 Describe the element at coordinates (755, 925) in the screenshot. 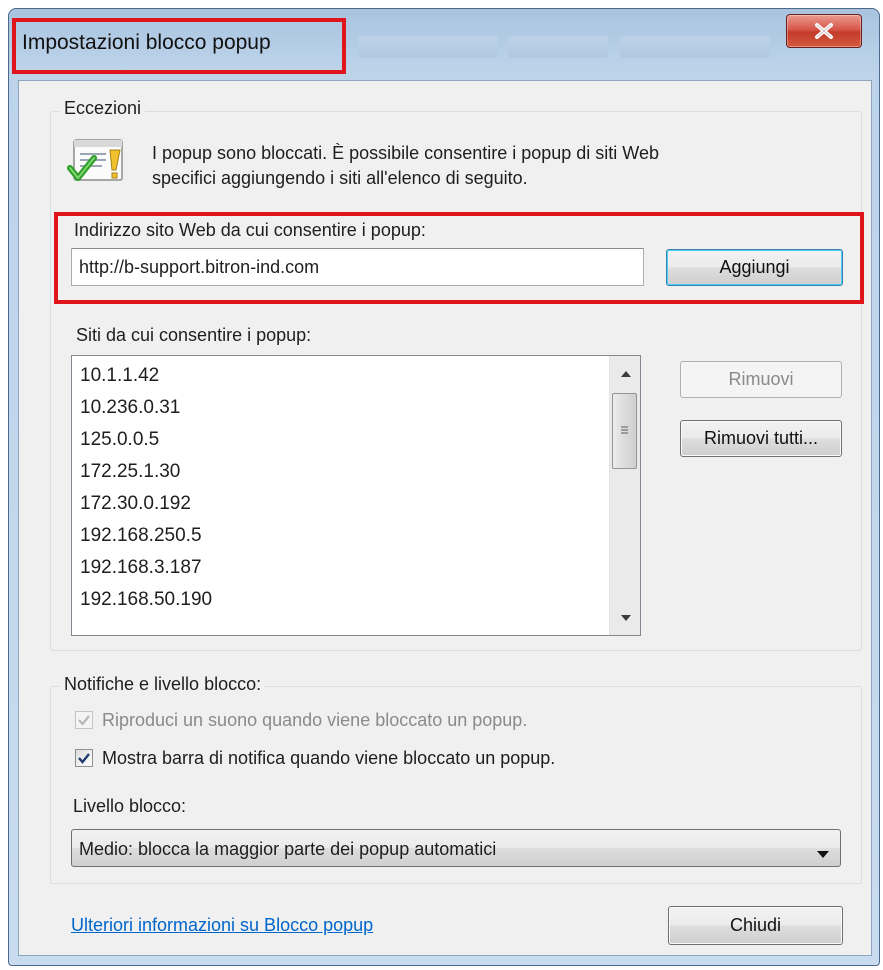

I see `close-button: Chiudi` at that location.